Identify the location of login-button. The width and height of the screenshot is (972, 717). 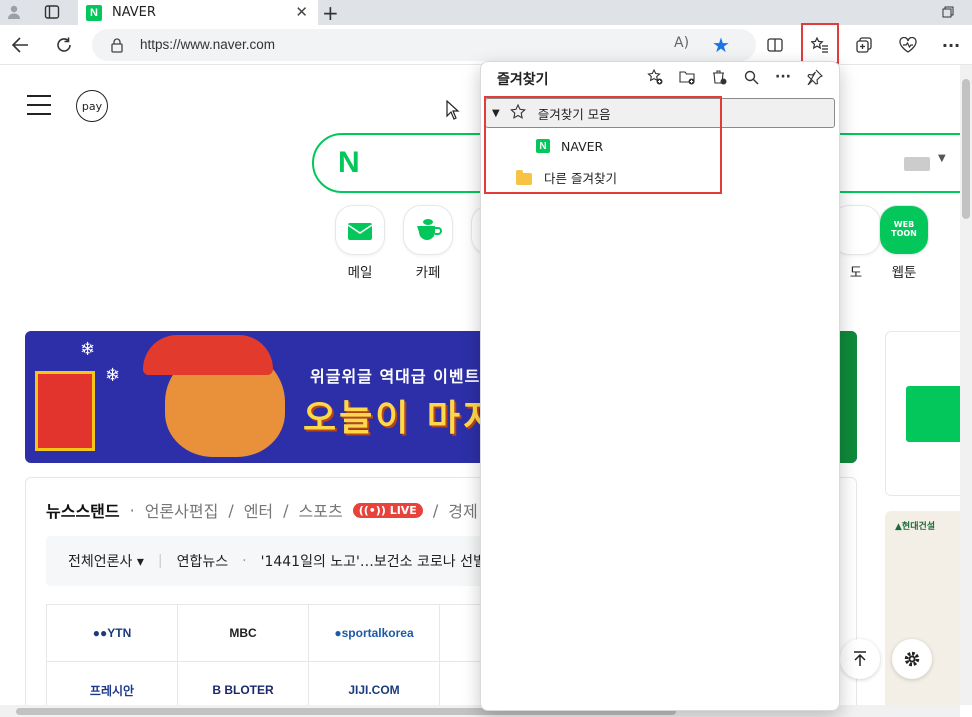
(933, 414).